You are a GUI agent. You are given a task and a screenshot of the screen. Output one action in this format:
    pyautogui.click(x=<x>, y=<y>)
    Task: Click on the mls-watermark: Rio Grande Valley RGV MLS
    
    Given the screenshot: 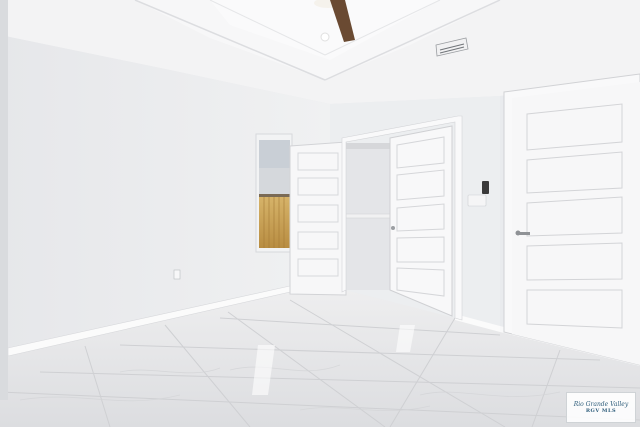 What is the action you would take?
    pyautogui.click(x=601, y=407)
    